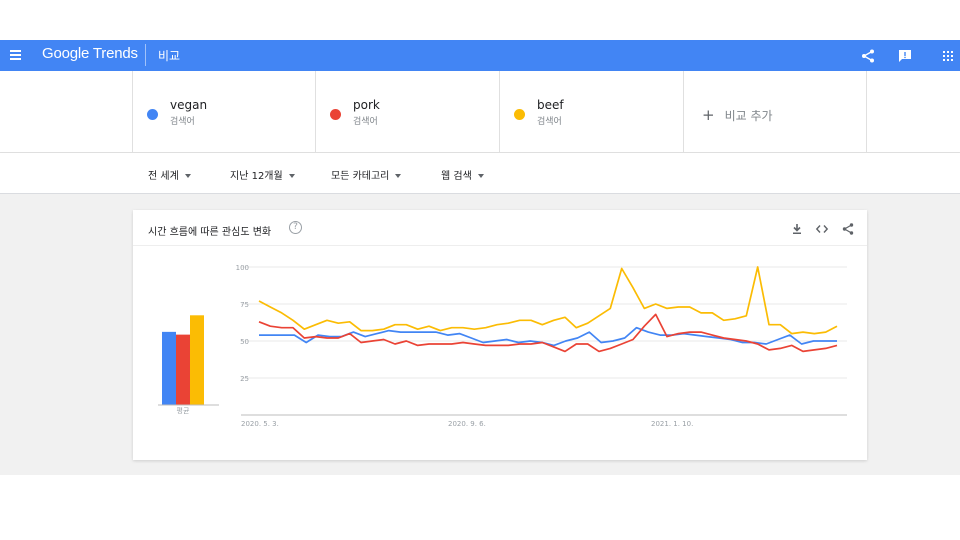 Image resolution: width=960 pixels, height=540 pixels. I want to click on y-tick-label: 100, so click(242, 268).